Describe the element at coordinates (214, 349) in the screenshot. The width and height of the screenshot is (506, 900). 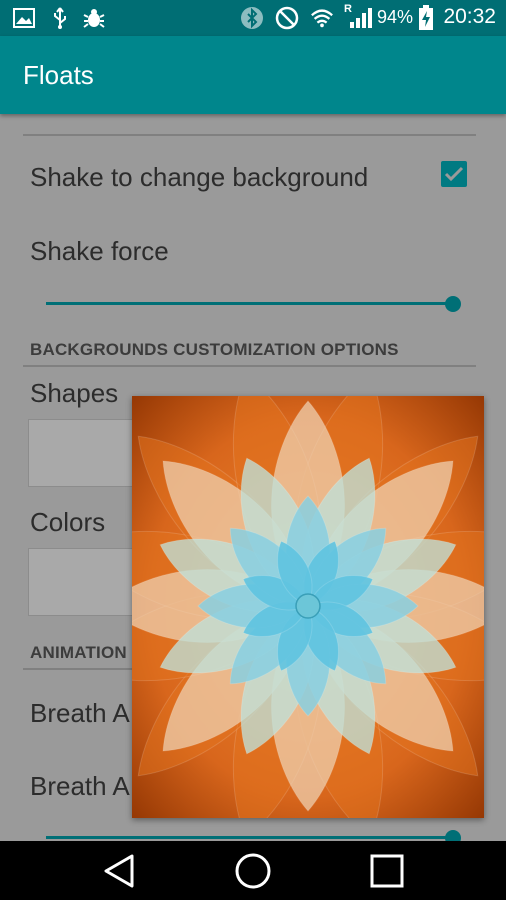
I see `backgrounds-section-header: BACKGROUNDS CUSTOMIZATION OPTIONS` at that location.